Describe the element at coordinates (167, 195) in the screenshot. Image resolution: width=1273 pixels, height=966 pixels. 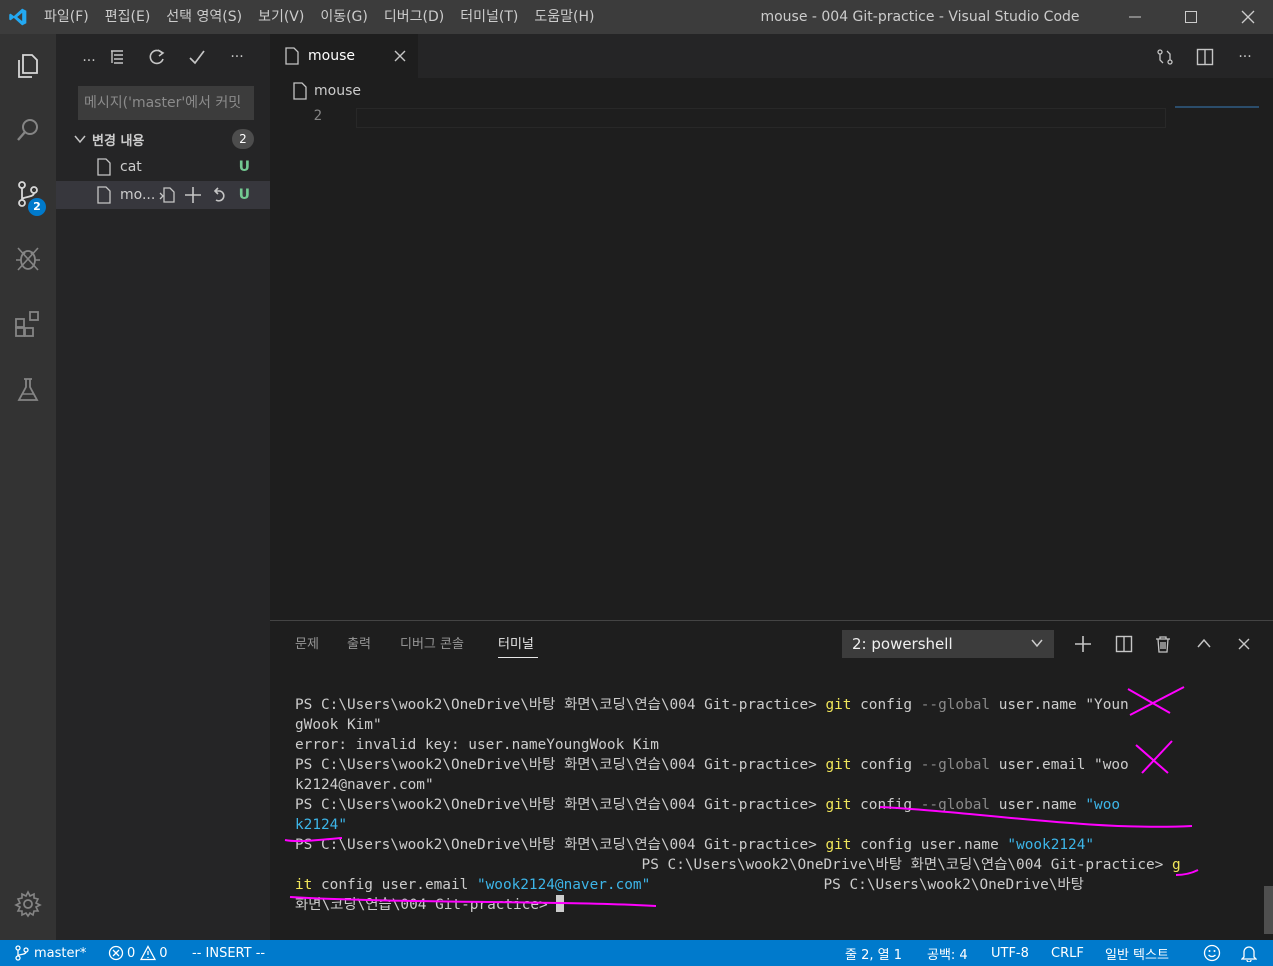
I see `open-file-icon` at that location.